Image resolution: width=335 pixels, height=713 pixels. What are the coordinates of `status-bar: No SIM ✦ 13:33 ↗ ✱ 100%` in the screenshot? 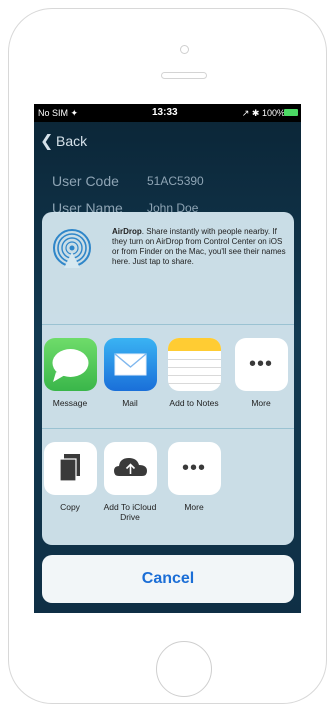 It's located at (167, 113).